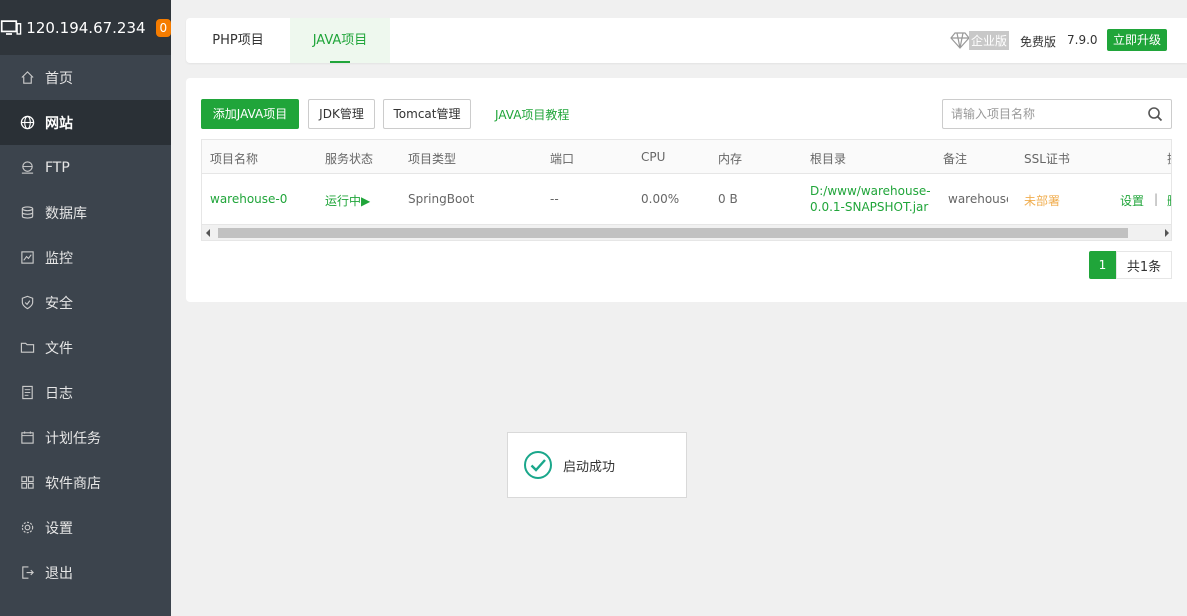 The image size is (1187, 616). What do you see at coordinates (85, 572) in the screenshot?
I see `sidebar-item-logout: 退出` at bounding box center [85, 572].